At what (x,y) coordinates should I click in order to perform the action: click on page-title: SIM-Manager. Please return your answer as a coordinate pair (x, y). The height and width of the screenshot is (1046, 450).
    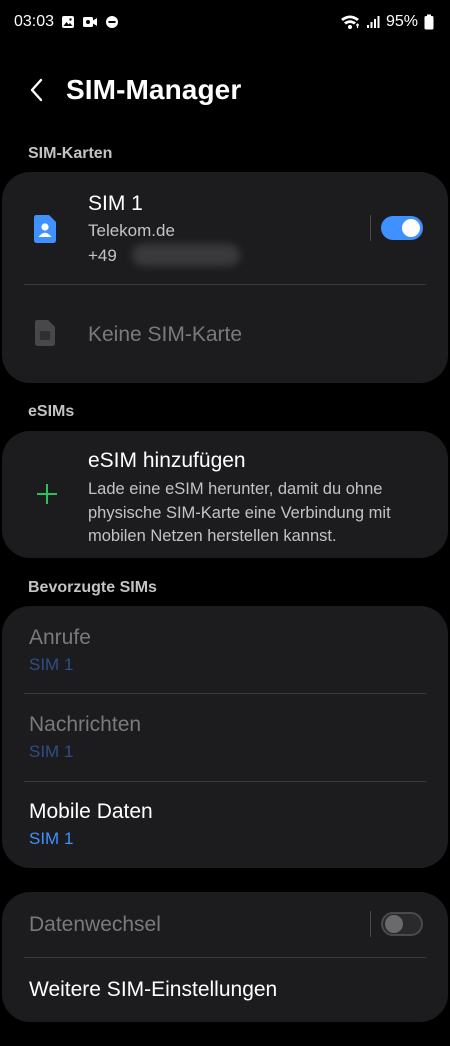
    Looking at the image, I should click on (154, 89).